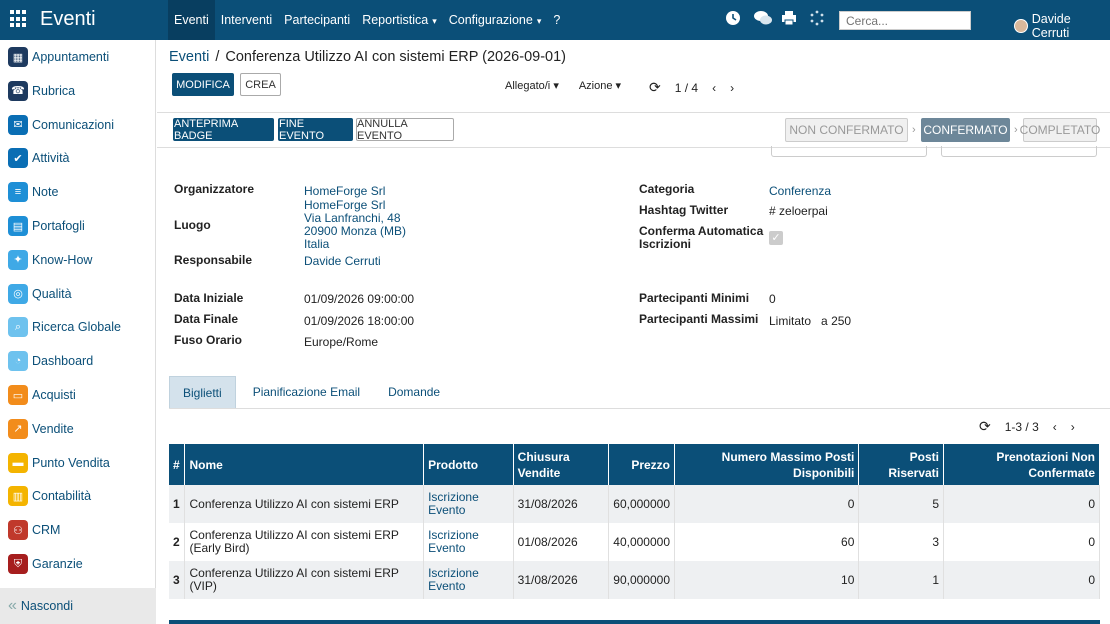  What do you see at coordinates (641, 464) in the screenshot?
I see `column-header: Prezzo` at bounding box center [641, 464].